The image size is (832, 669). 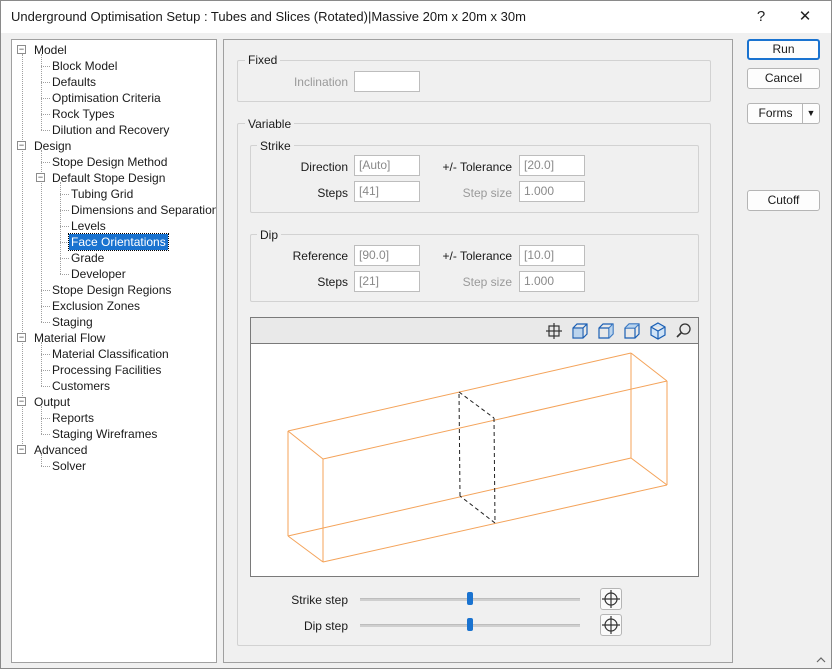 I want to click on tree-item-optimisation-criteria: Optimisation Criteria, so click(x=106, y=98).